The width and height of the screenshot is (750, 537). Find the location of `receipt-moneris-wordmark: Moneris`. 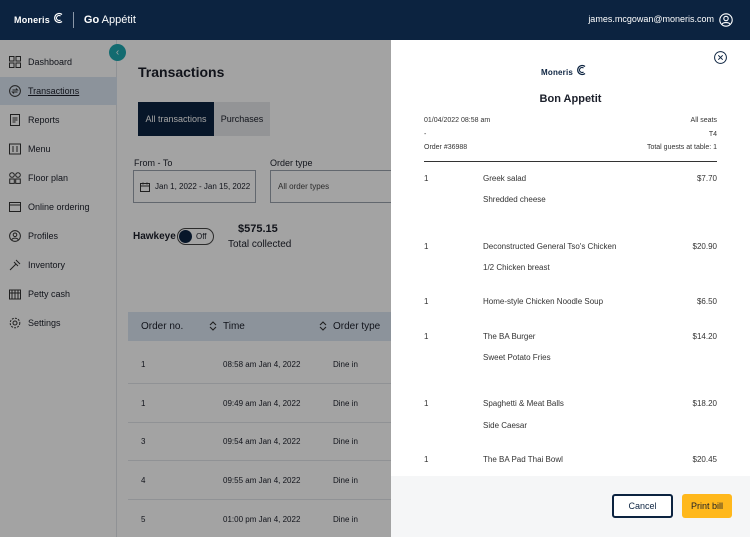

receipt-moneris-wordmark: Moneris is located at coordinates (557, 72).